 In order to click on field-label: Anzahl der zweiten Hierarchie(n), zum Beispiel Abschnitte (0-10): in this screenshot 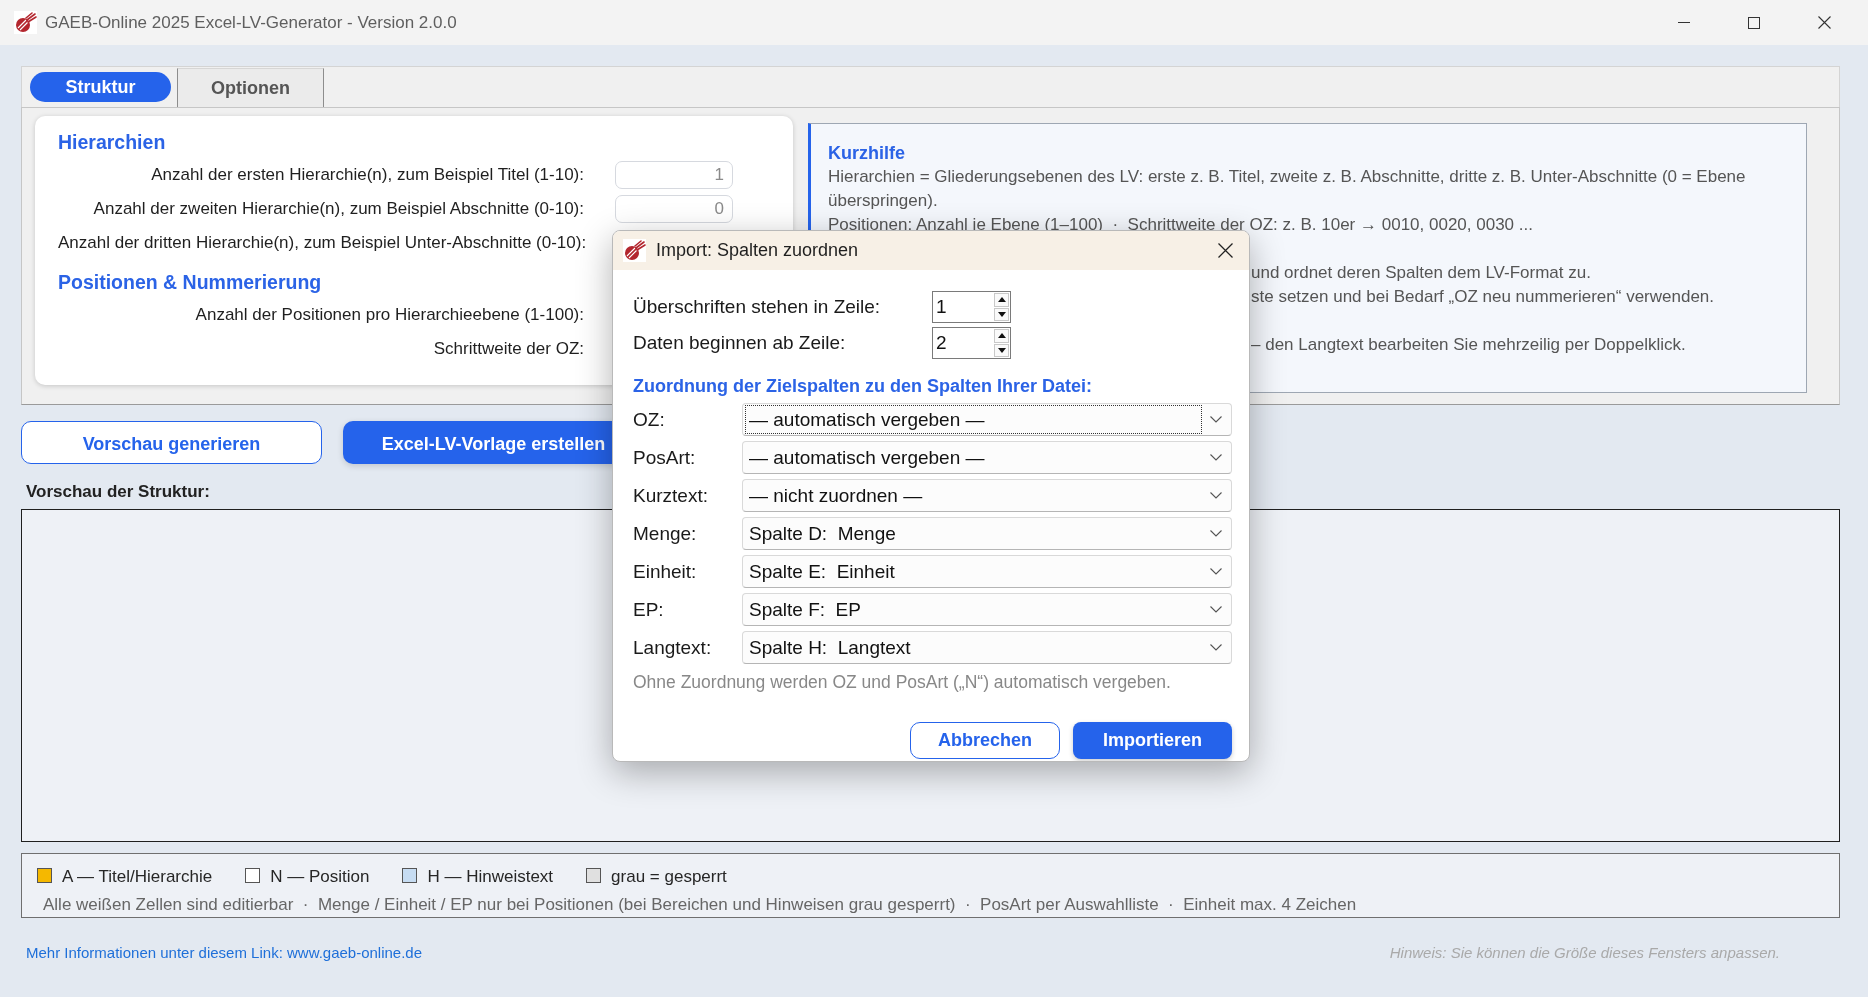, I will do `click(338, 209)`.